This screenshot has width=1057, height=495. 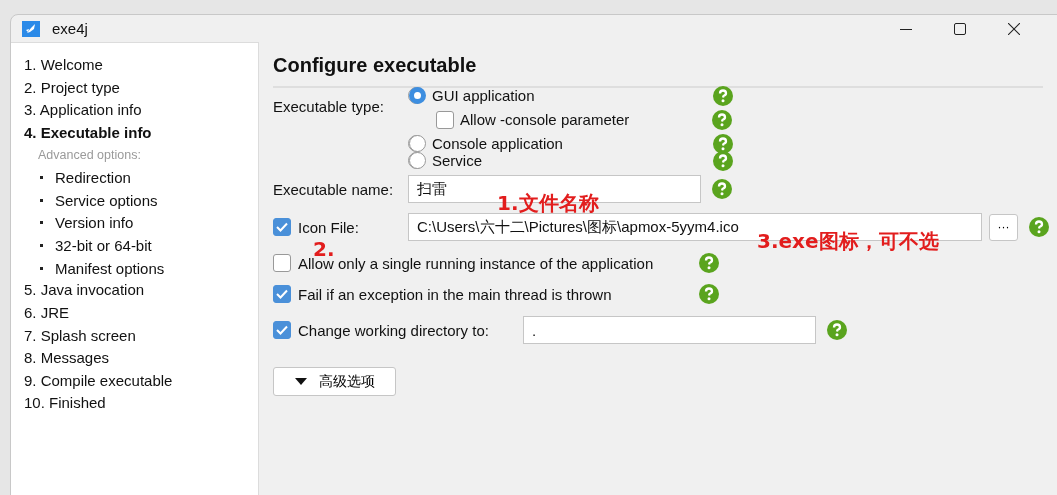 What do you see at coordinates (300, 381) in the screenshot?
I see `caret-icon` at bounding box center [300, 381].